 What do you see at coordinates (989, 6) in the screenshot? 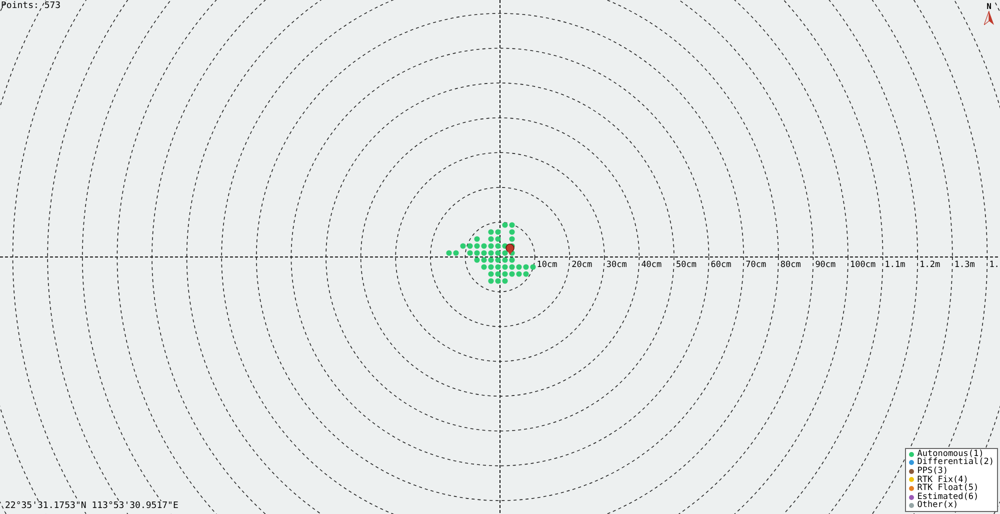
I see `north-label: N` at bounding box center [989, 6].